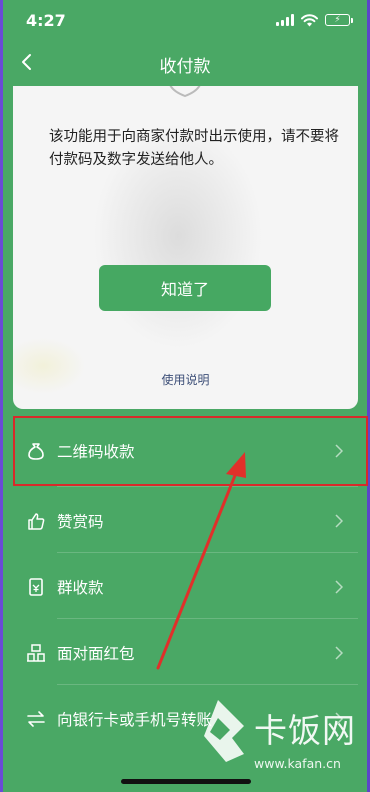 This screenshot has height=792, width=370. What do you see at coordinates (36, 719) in the screenshot?
I see `transfer-icon` at bounding box center [36, 719].